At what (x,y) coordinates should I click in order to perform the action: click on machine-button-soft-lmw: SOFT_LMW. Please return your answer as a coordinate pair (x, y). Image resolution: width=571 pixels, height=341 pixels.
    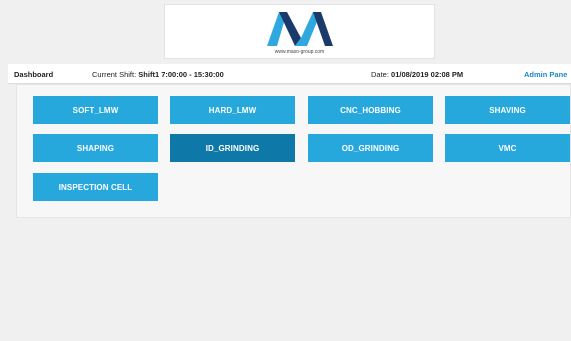
    Looking at the image, I should click on (95, 110).